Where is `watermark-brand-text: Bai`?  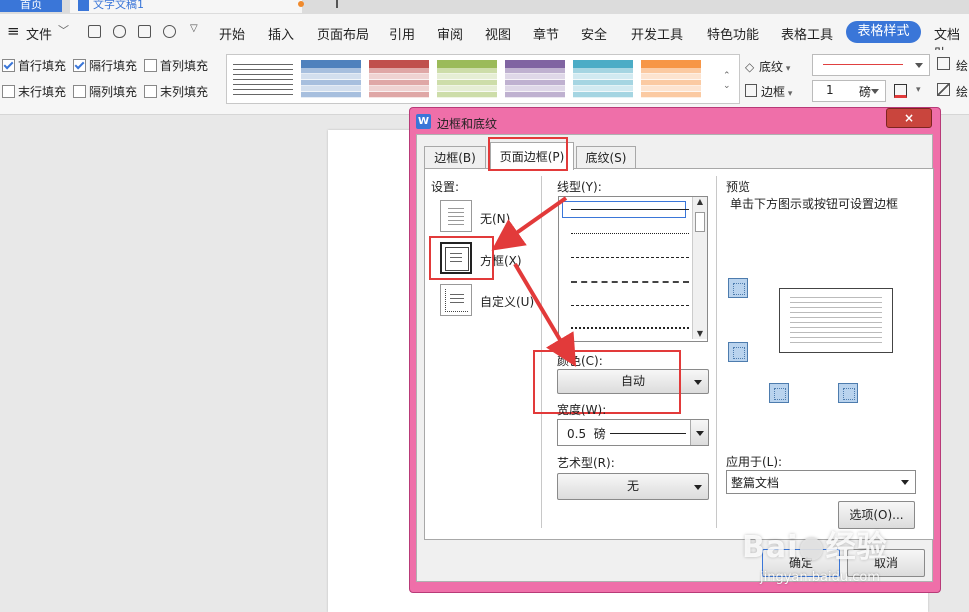
watermark-brand-text: Bai is located at coordinates (770, 547).